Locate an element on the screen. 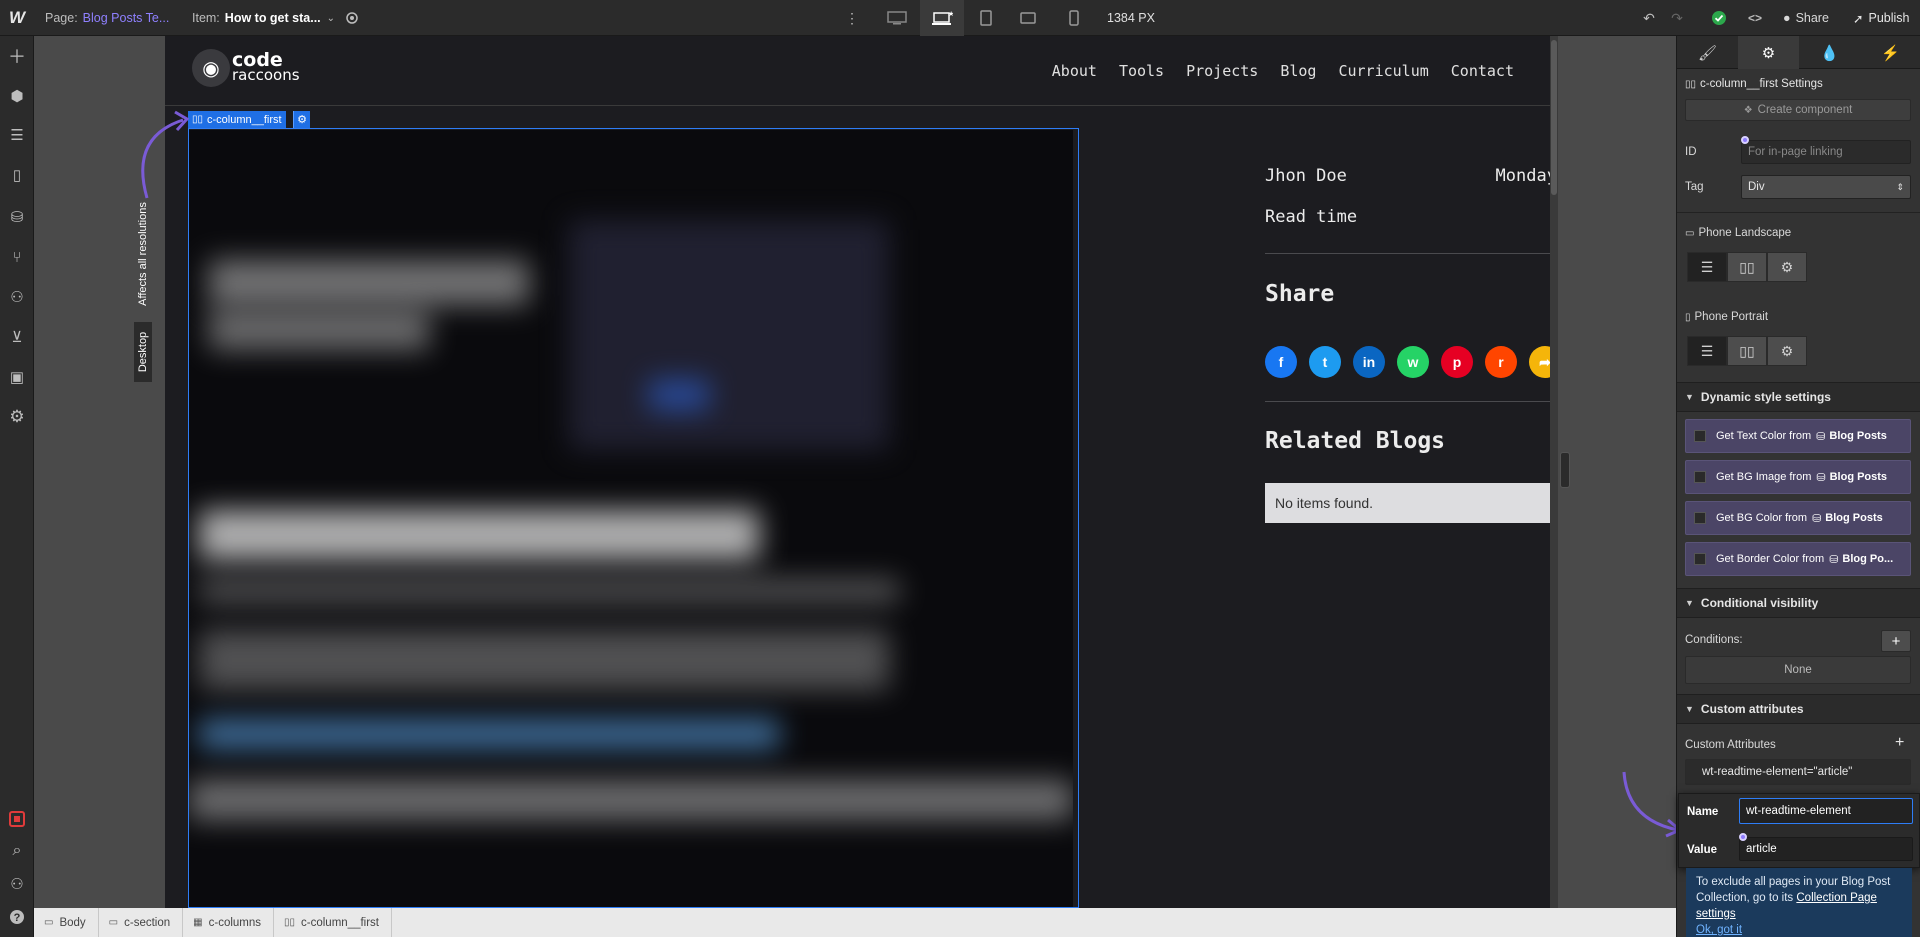 The image size is (1920, 937). create-component-button: ❖ Create component is located at coordinates (1798, 110).